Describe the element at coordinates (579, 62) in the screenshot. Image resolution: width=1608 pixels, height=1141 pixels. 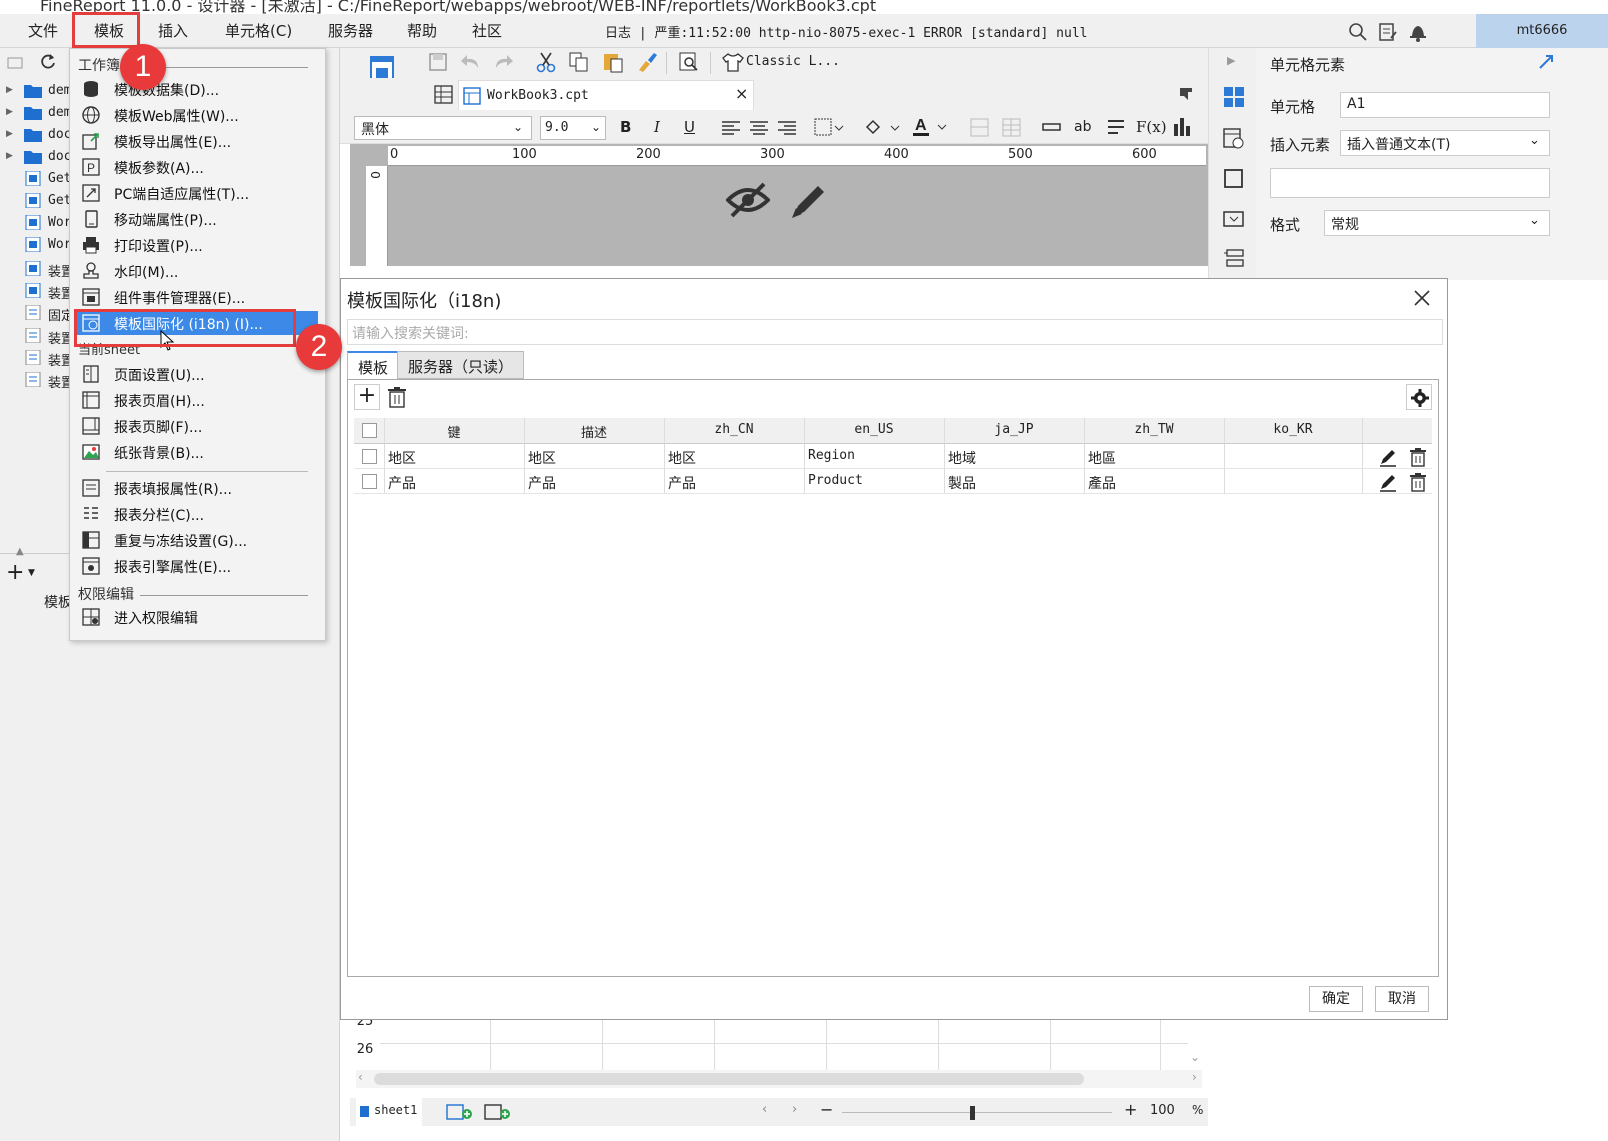
I see `copy-icon` at that location.